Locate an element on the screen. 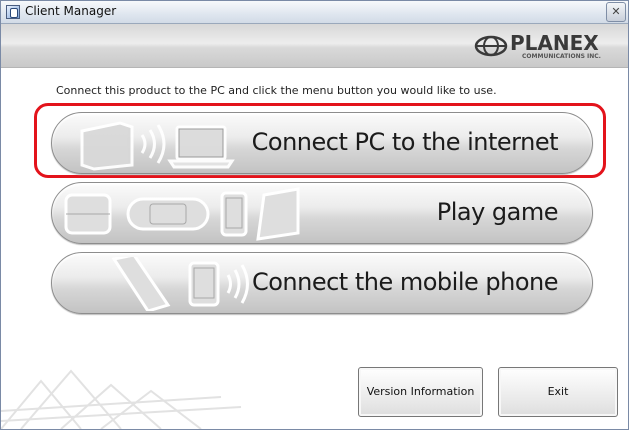 The height and width of the screenshot is (430, 629). brand-name: PLANEX is located at coordinates (554, 43).